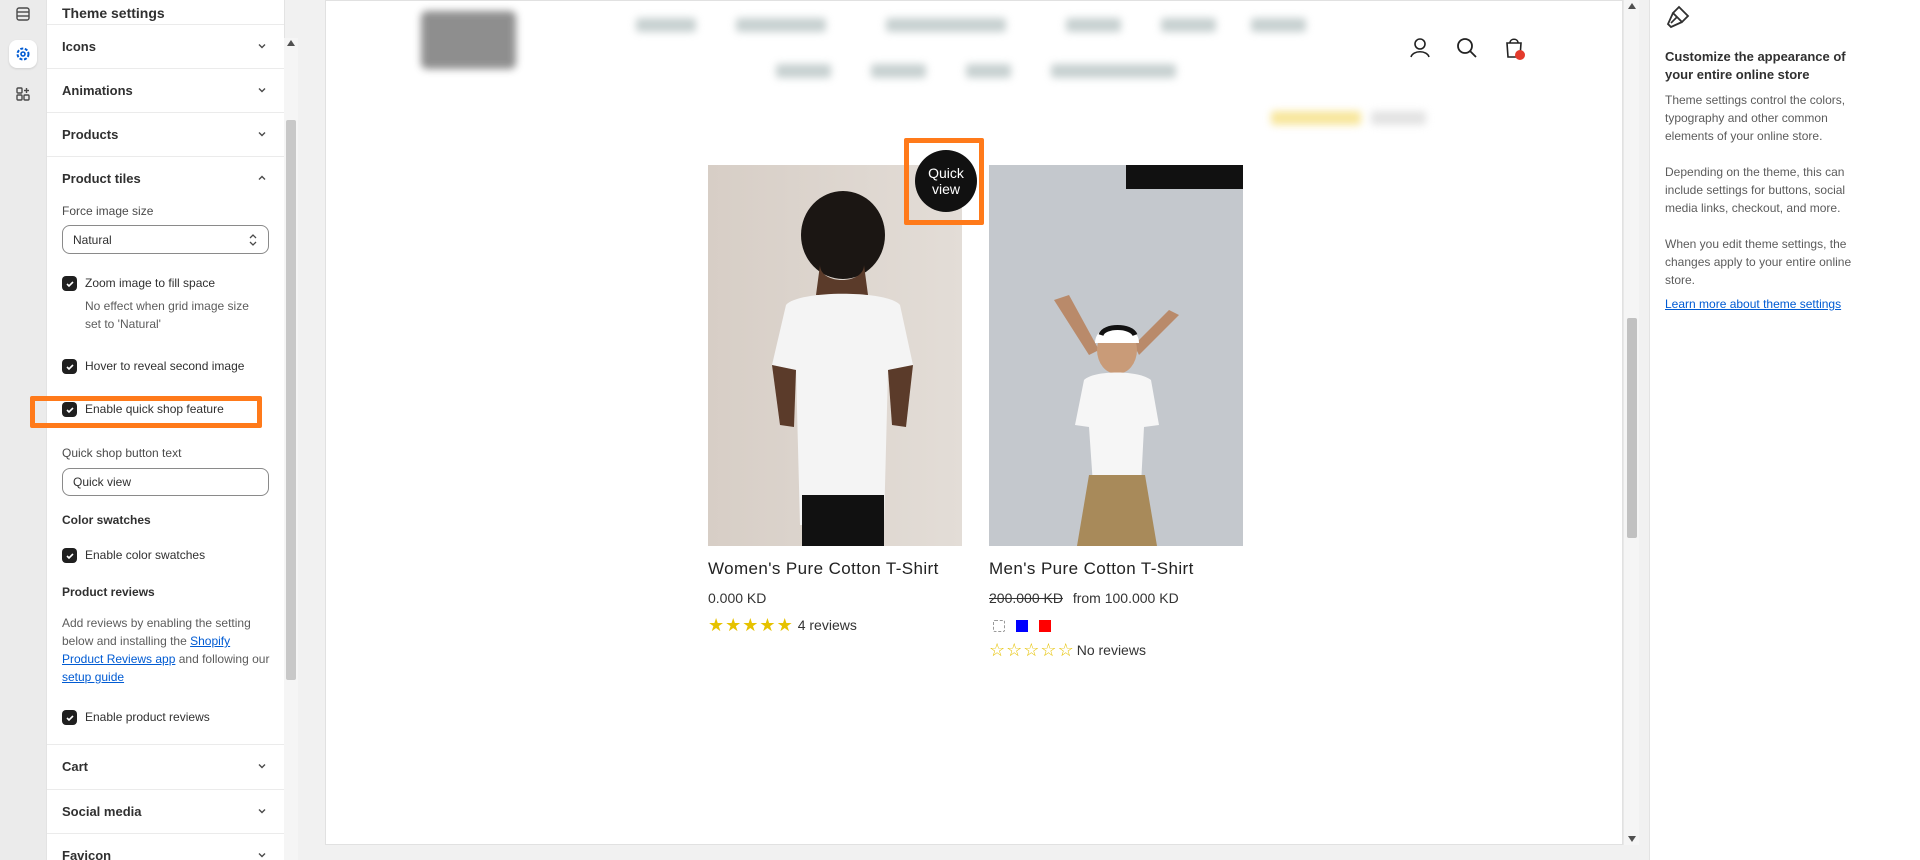  What do you see at coordinates (1520, 55) in the screenshot?
I see `cart-badge` at bounding box center [1520, 55].